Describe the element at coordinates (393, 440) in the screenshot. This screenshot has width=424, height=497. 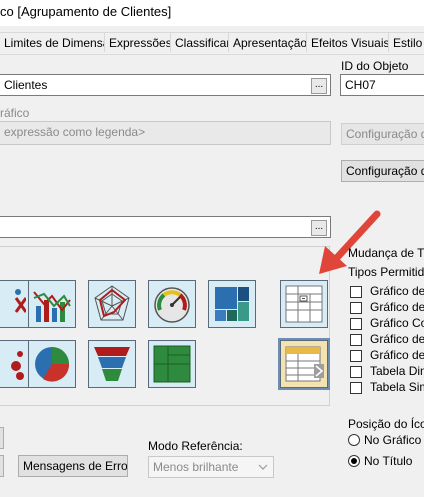
I see `radio-on-chart-label: No Gráfico` at that location.